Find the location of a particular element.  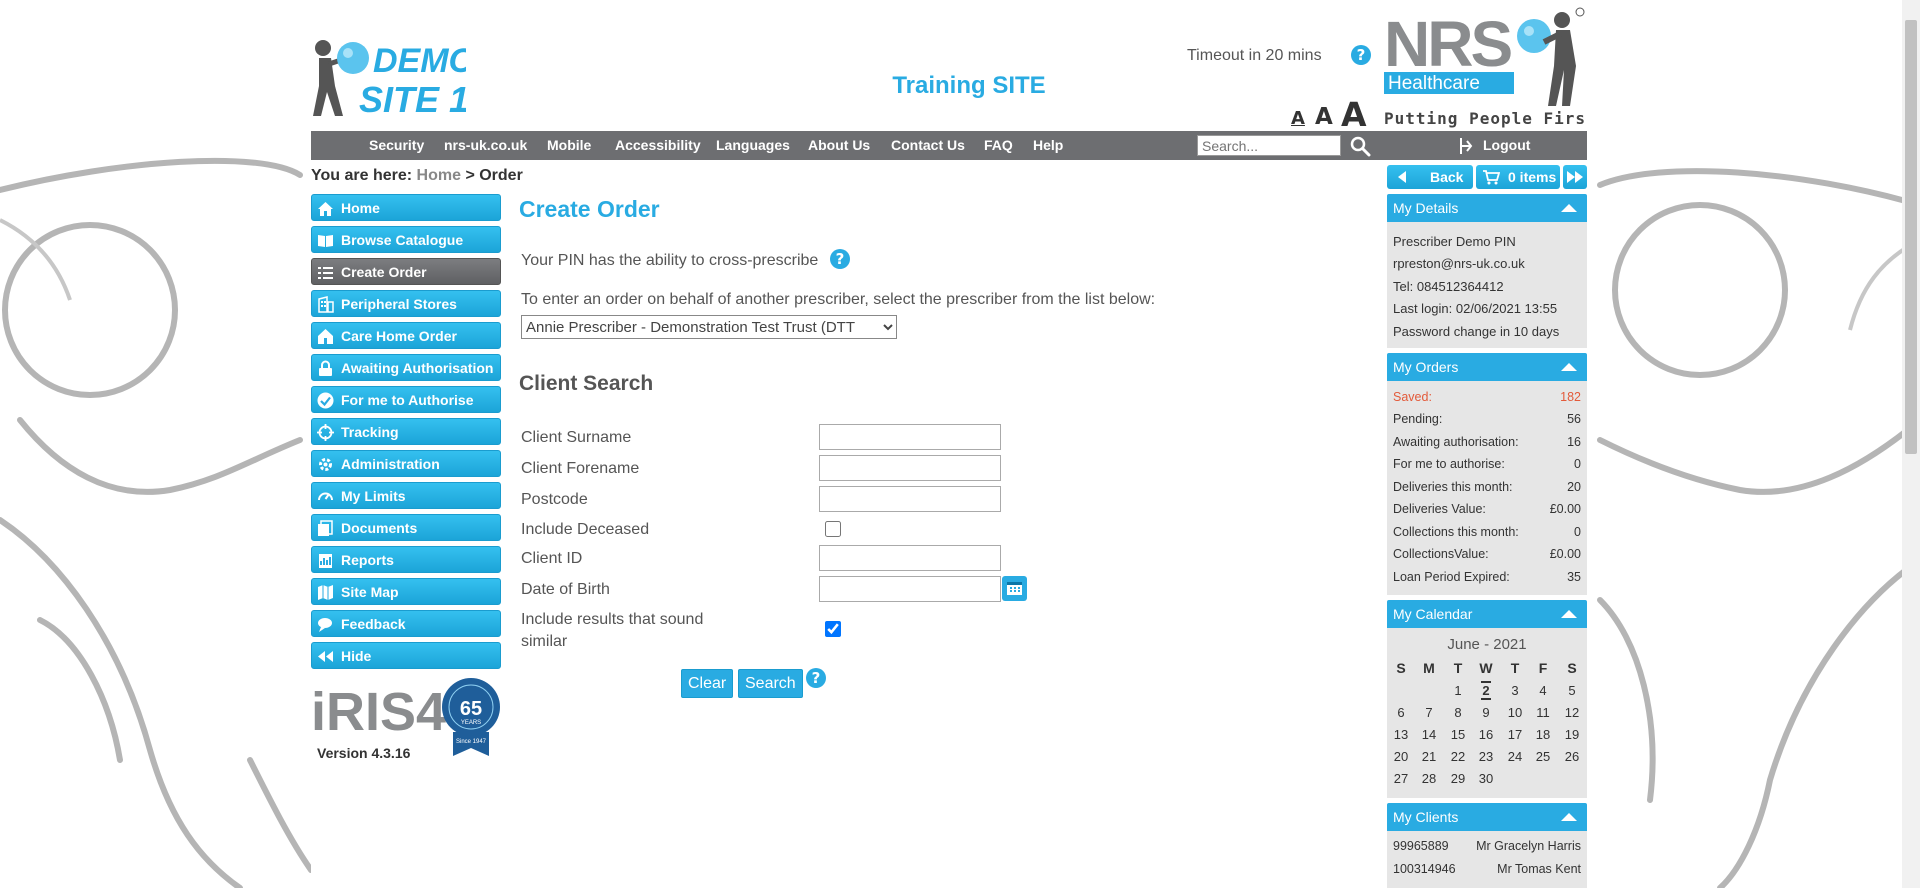

nav-about-us: About Us is located at coordinates (839, 145).